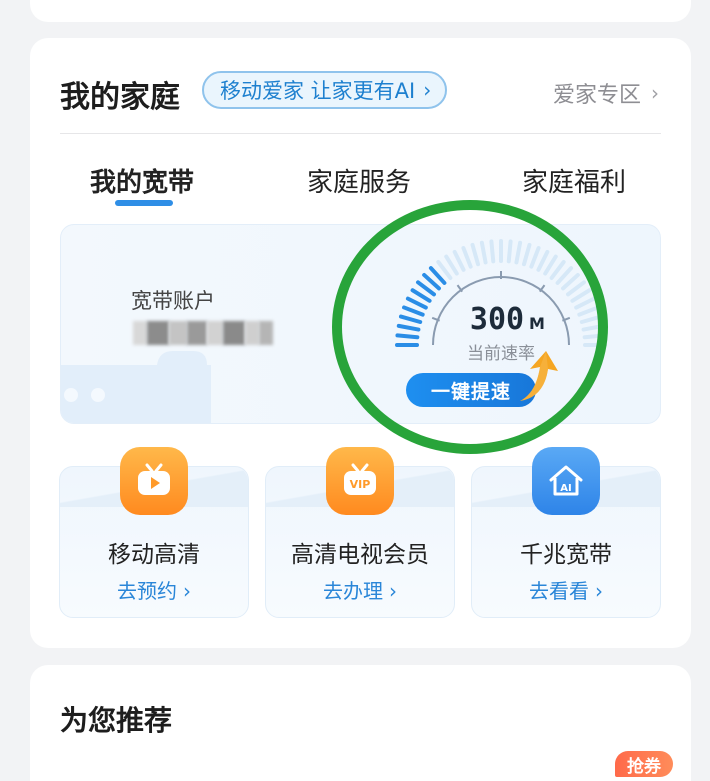 The width and height of the screenshot is (710, 781). I want to click on slogan-pill-link: 移动爱家 让家更有AI ›, so click(325, 90).